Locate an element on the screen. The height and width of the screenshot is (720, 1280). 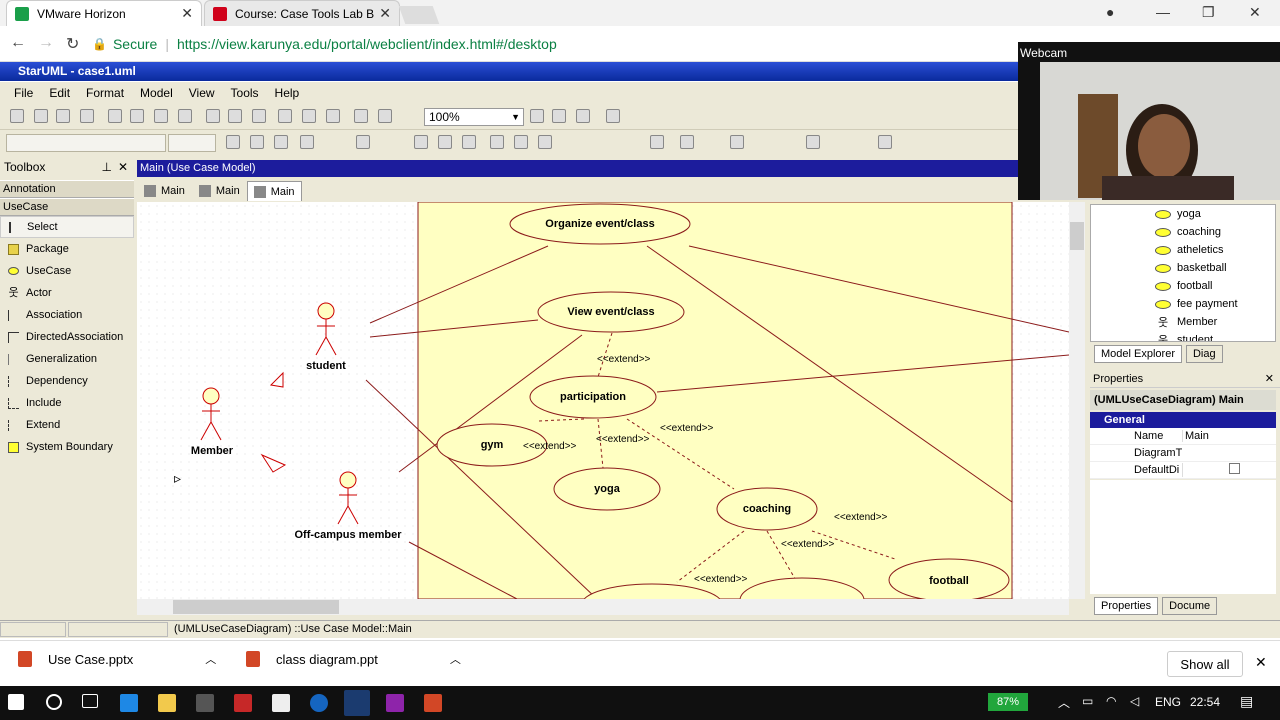
settings-icon is located at coordinates (385, 116).